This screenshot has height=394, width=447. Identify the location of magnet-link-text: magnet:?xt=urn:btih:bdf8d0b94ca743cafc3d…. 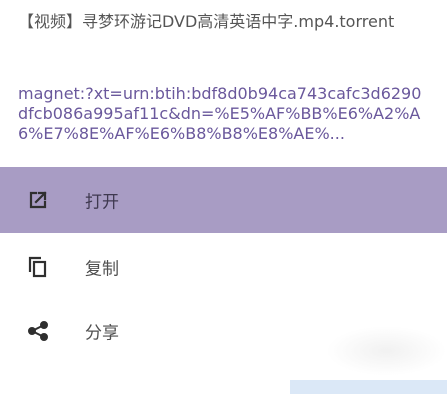
(223, 114).